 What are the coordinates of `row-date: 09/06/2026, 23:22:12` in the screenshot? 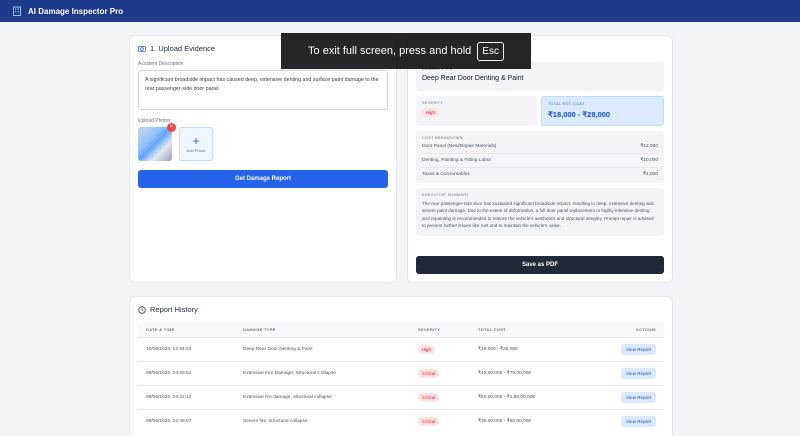 It's located at (186, 397).